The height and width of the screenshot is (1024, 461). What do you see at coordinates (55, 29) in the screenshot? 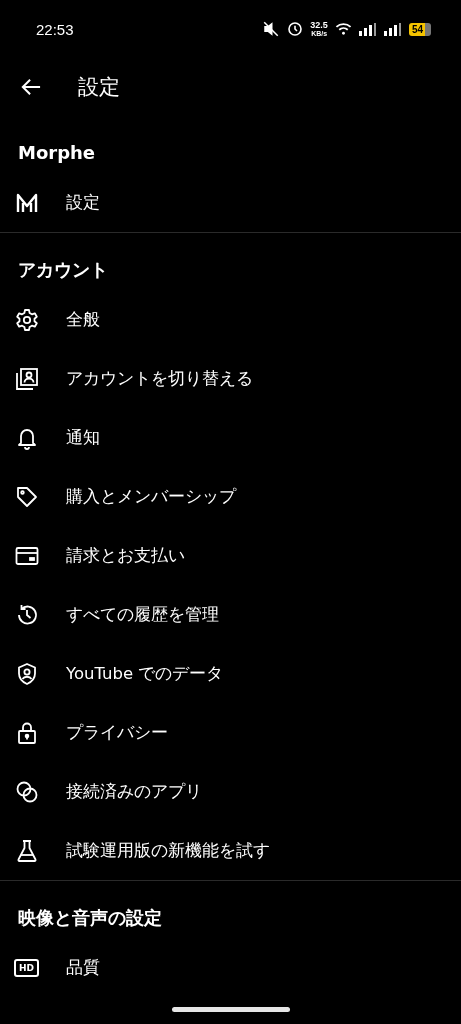
I see `status-time: 22:53` at bounding box center [55, 29].